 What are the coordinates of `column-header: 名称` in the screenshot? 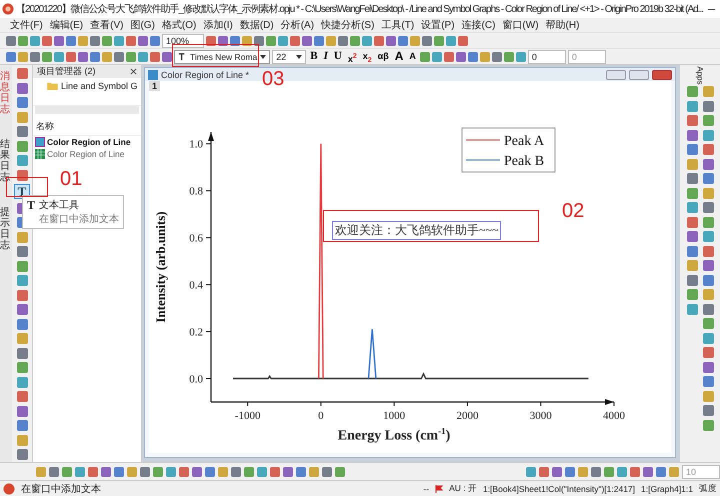 It's located at (87, 127).